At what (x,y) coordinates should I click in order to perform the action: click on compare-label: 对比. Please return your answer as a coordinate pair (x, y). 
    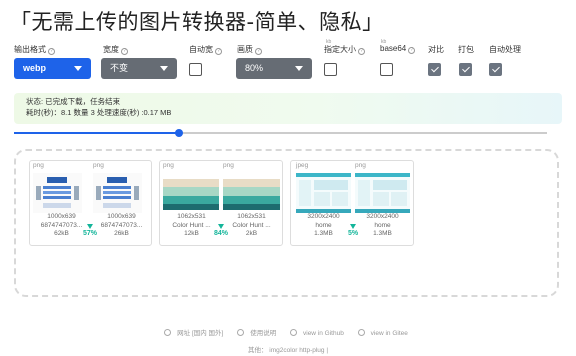
    Looking at the image, I should click on (436, 49).